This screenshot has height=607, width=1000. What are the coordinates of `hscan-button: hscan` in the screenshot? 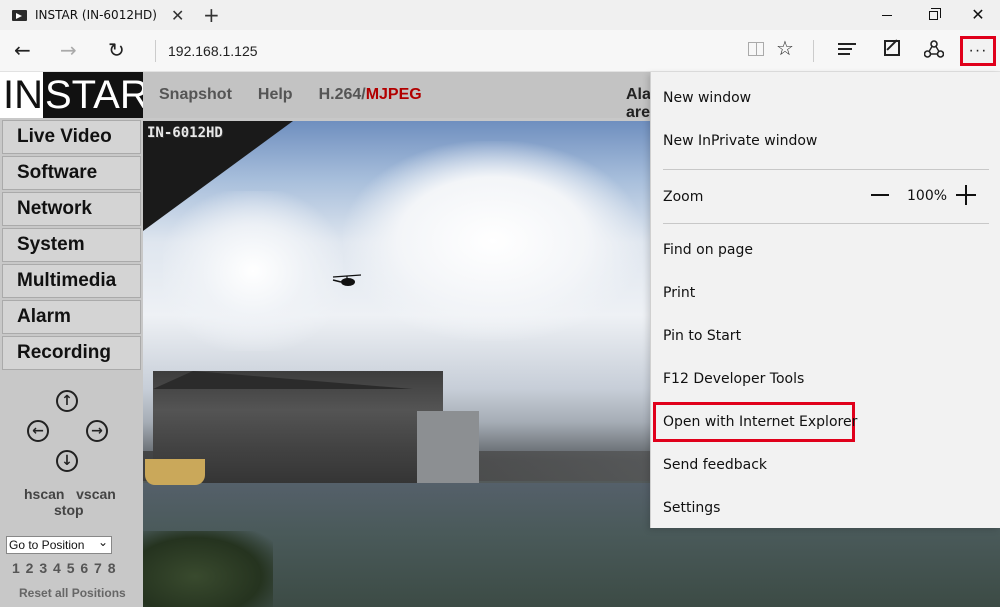 It's located at (44, 494).